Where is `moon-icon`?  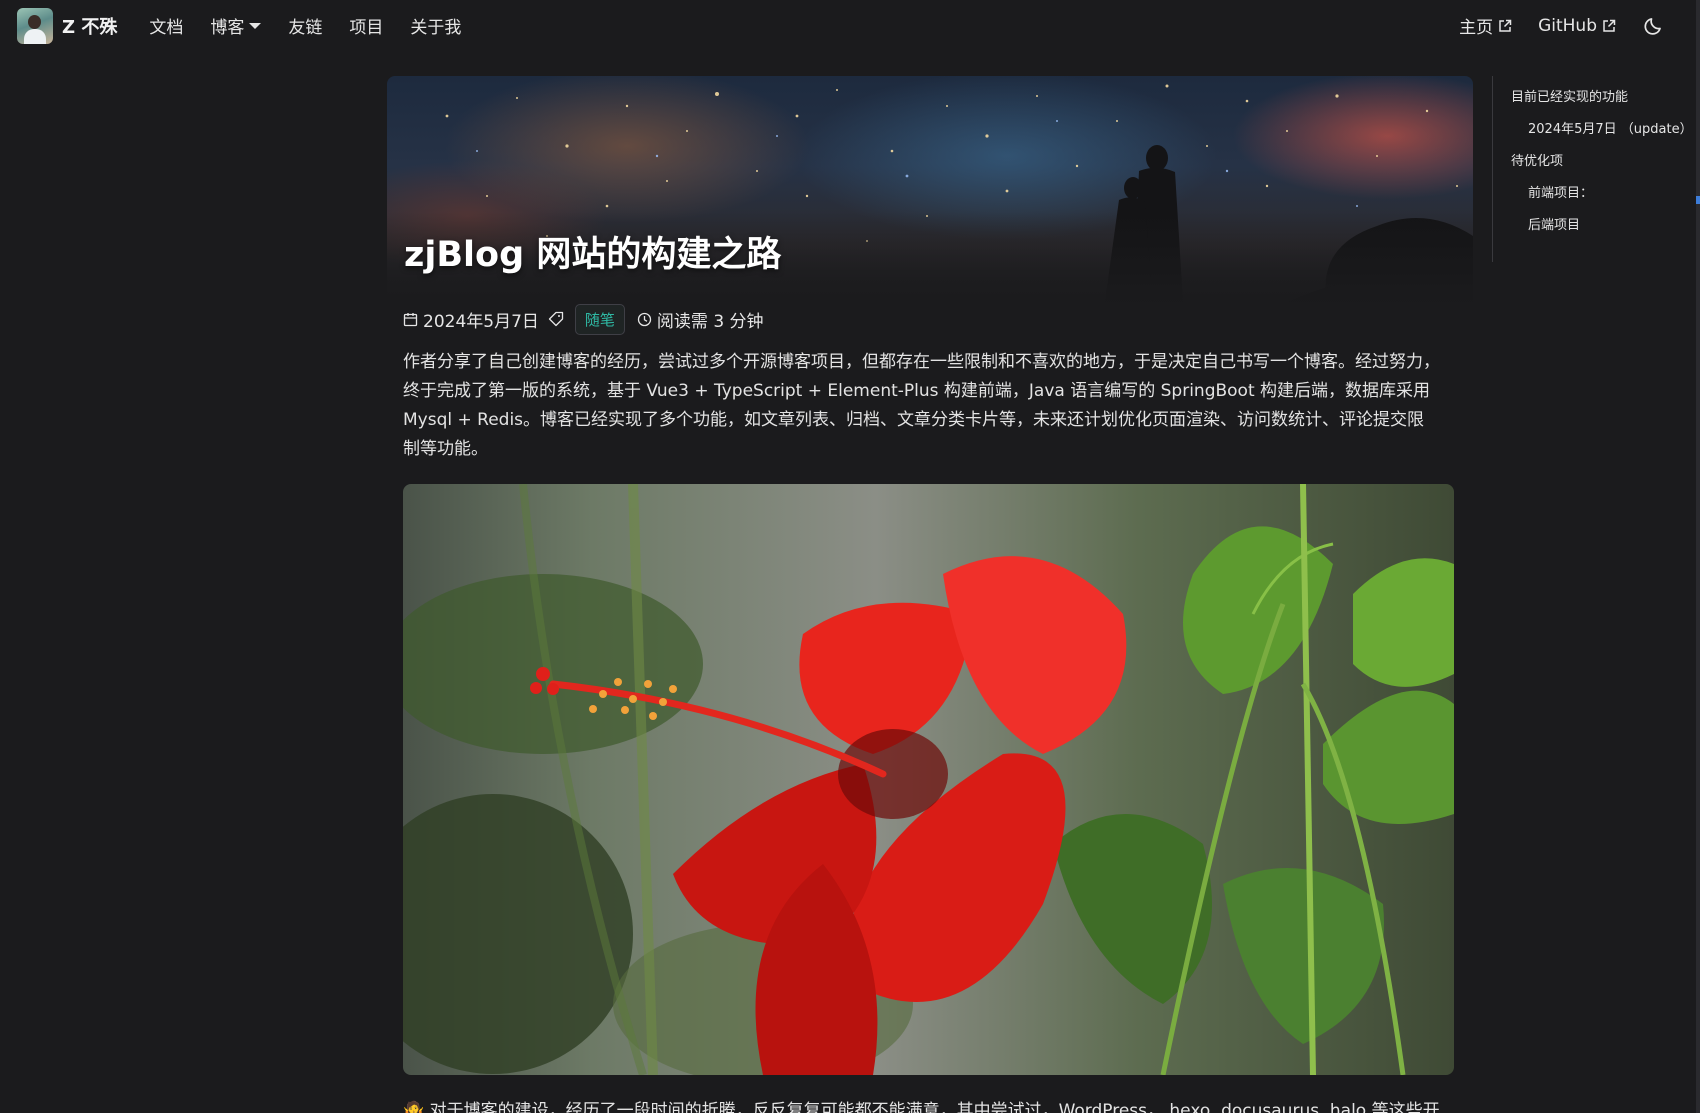
moon-icon is located at coordinates (1652, 26).